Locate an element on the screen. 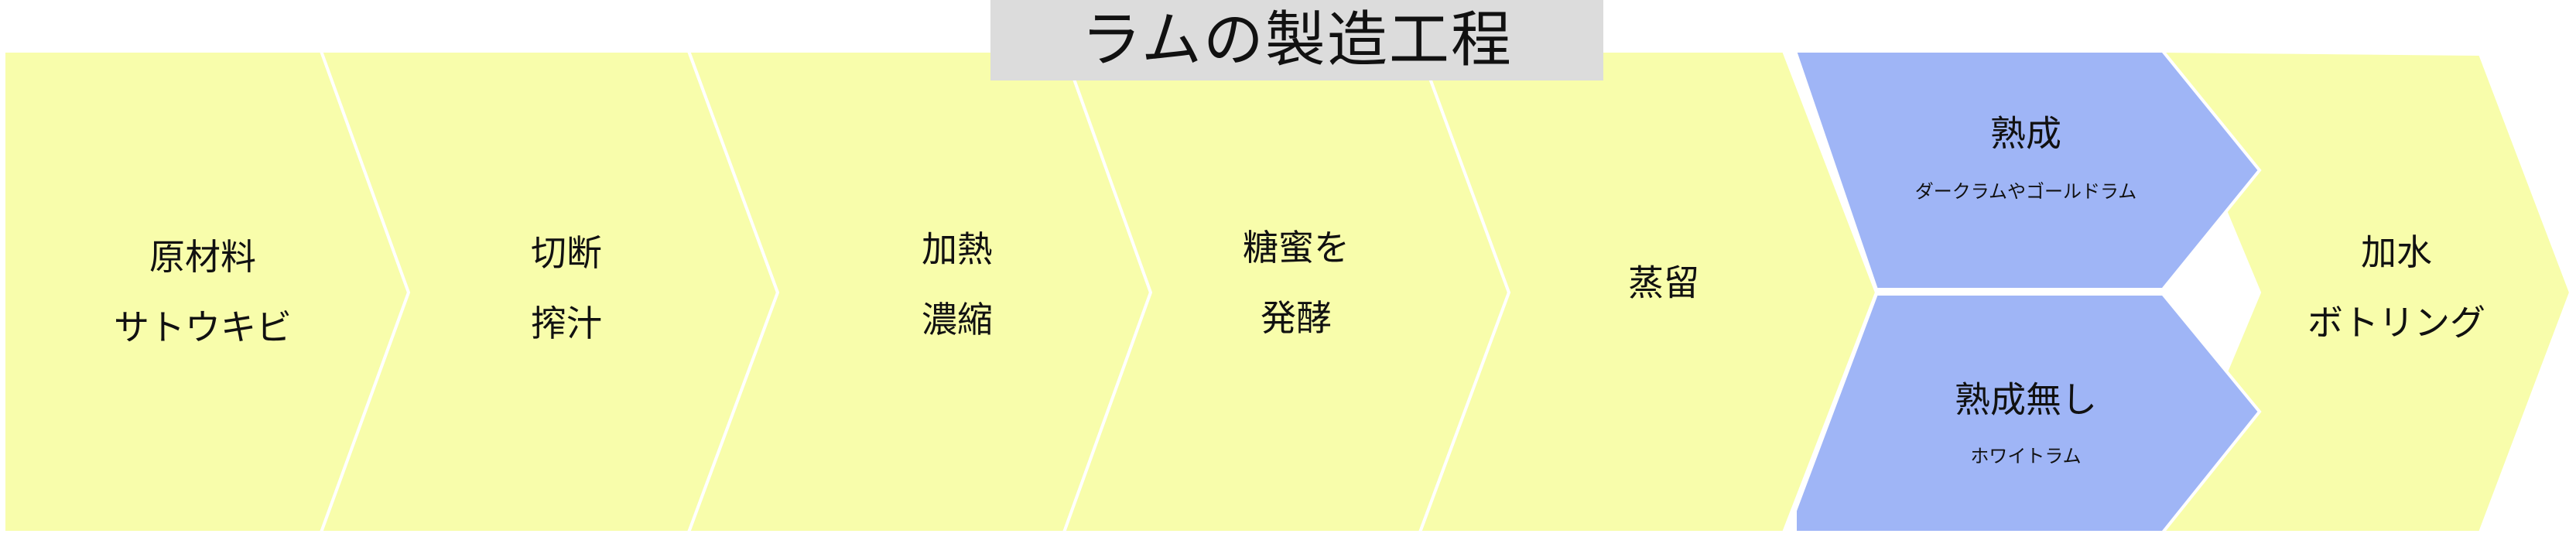 This screenshot has height=537, width=2576. branch-label-aged: 熟成 is located at coordinates (2026, 134).